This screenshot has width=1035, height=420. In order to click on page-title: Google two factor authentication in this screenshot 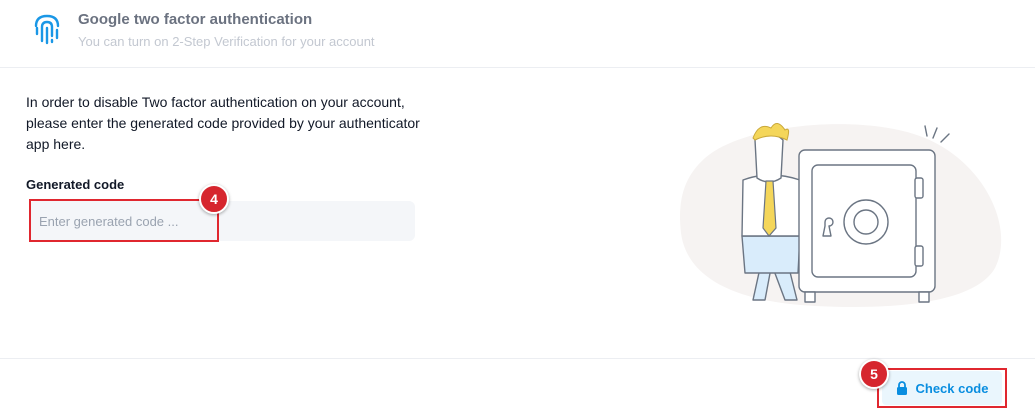, I will do `click(195, 19)`.